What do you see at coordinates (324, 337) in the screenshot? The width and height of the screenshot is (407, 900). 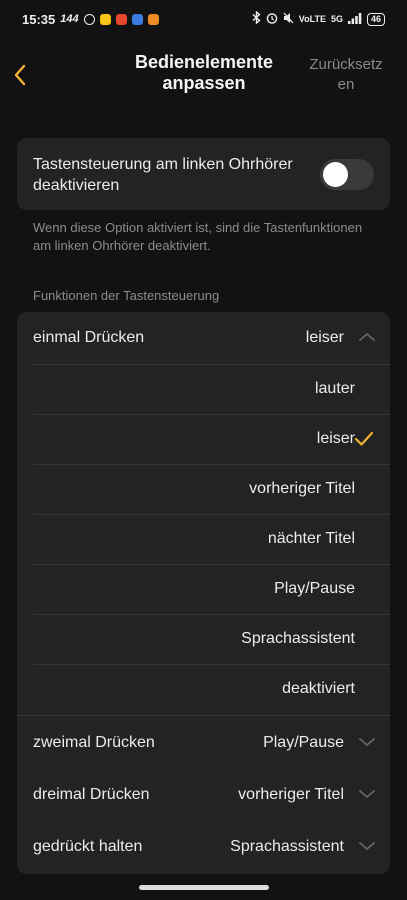 I see `control-value: leiser` at bounding box center [324, 337].